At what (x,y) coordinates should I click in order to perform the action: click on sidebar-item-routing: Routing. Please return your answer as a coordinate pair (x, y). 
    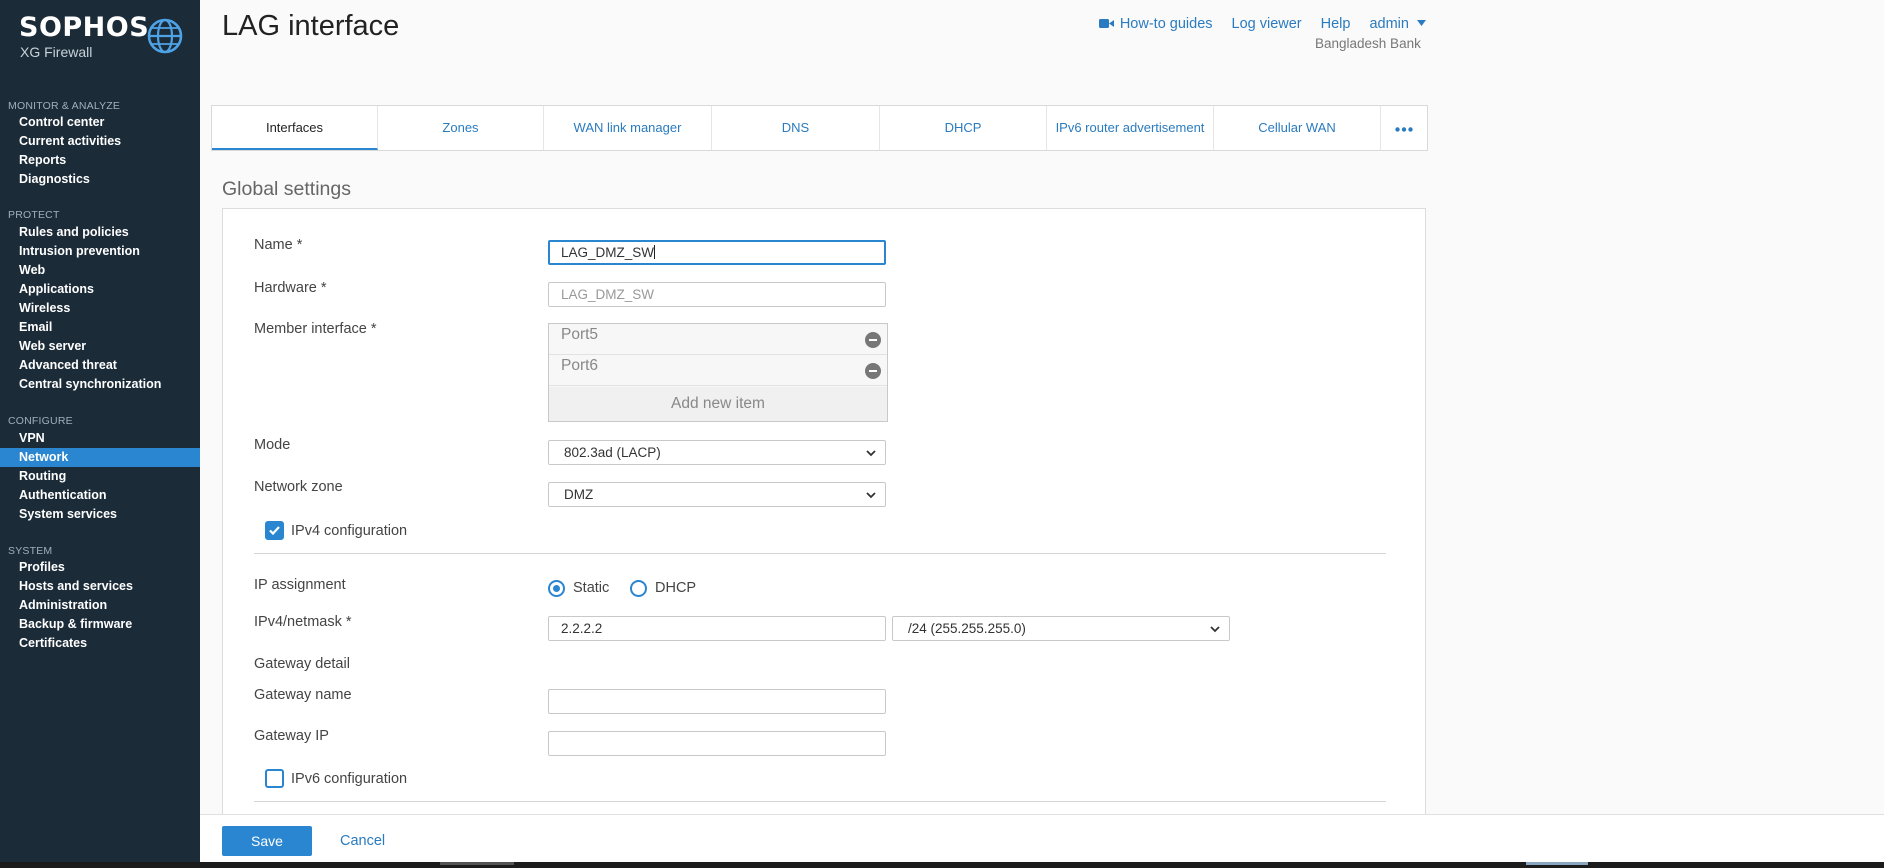
    Looking at the image, I should click on (100, 476).